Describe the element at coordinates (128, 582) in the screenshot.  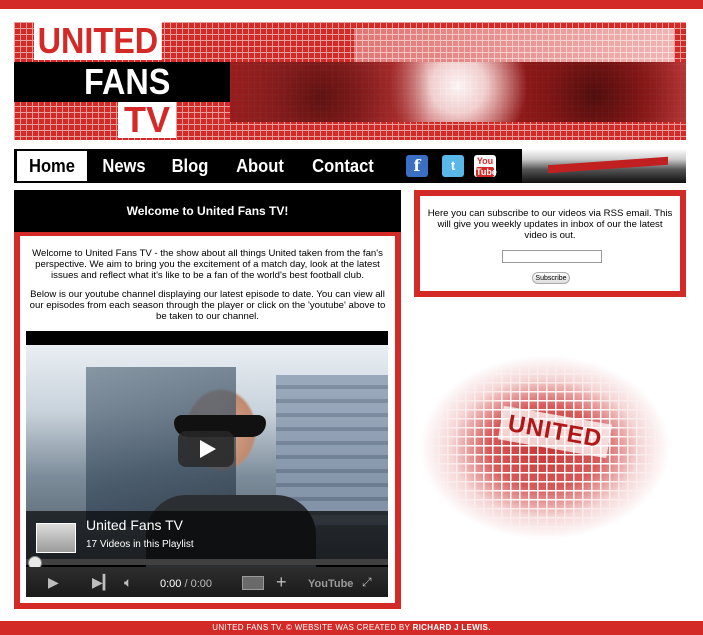
I see `volume-icon: 🔈︎` at that location.